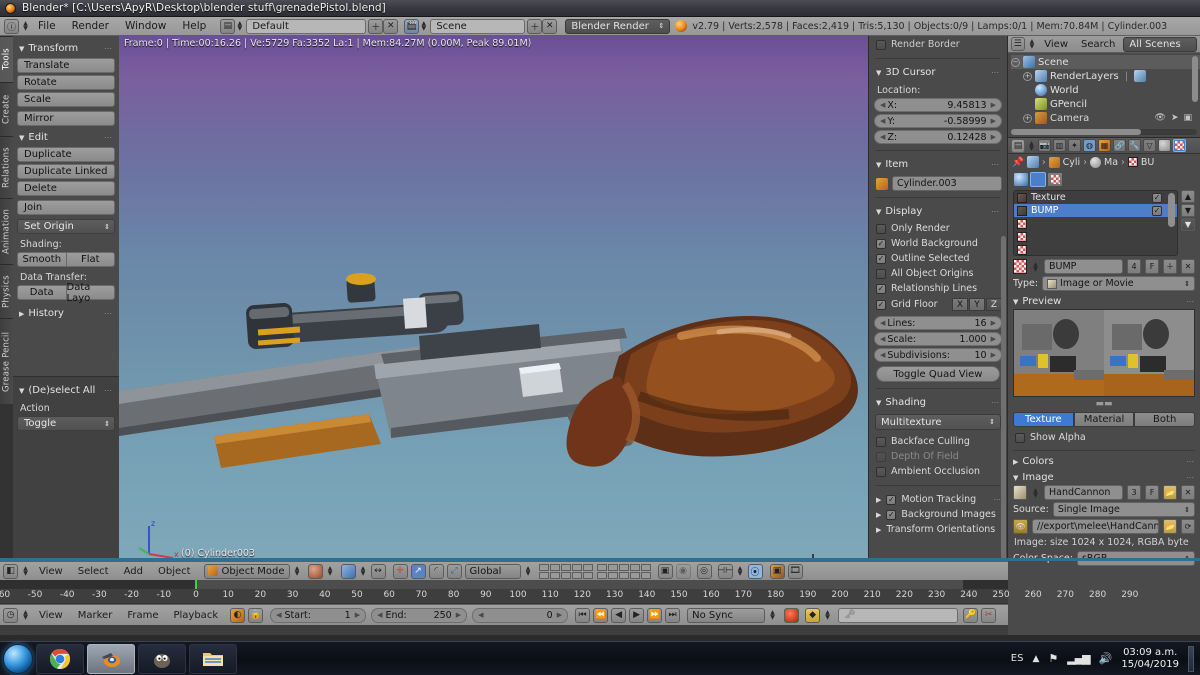 This screenshot has width=1200, height=675. I want to click on relationship-lines-checkbox: ✓, so click(881, 288).